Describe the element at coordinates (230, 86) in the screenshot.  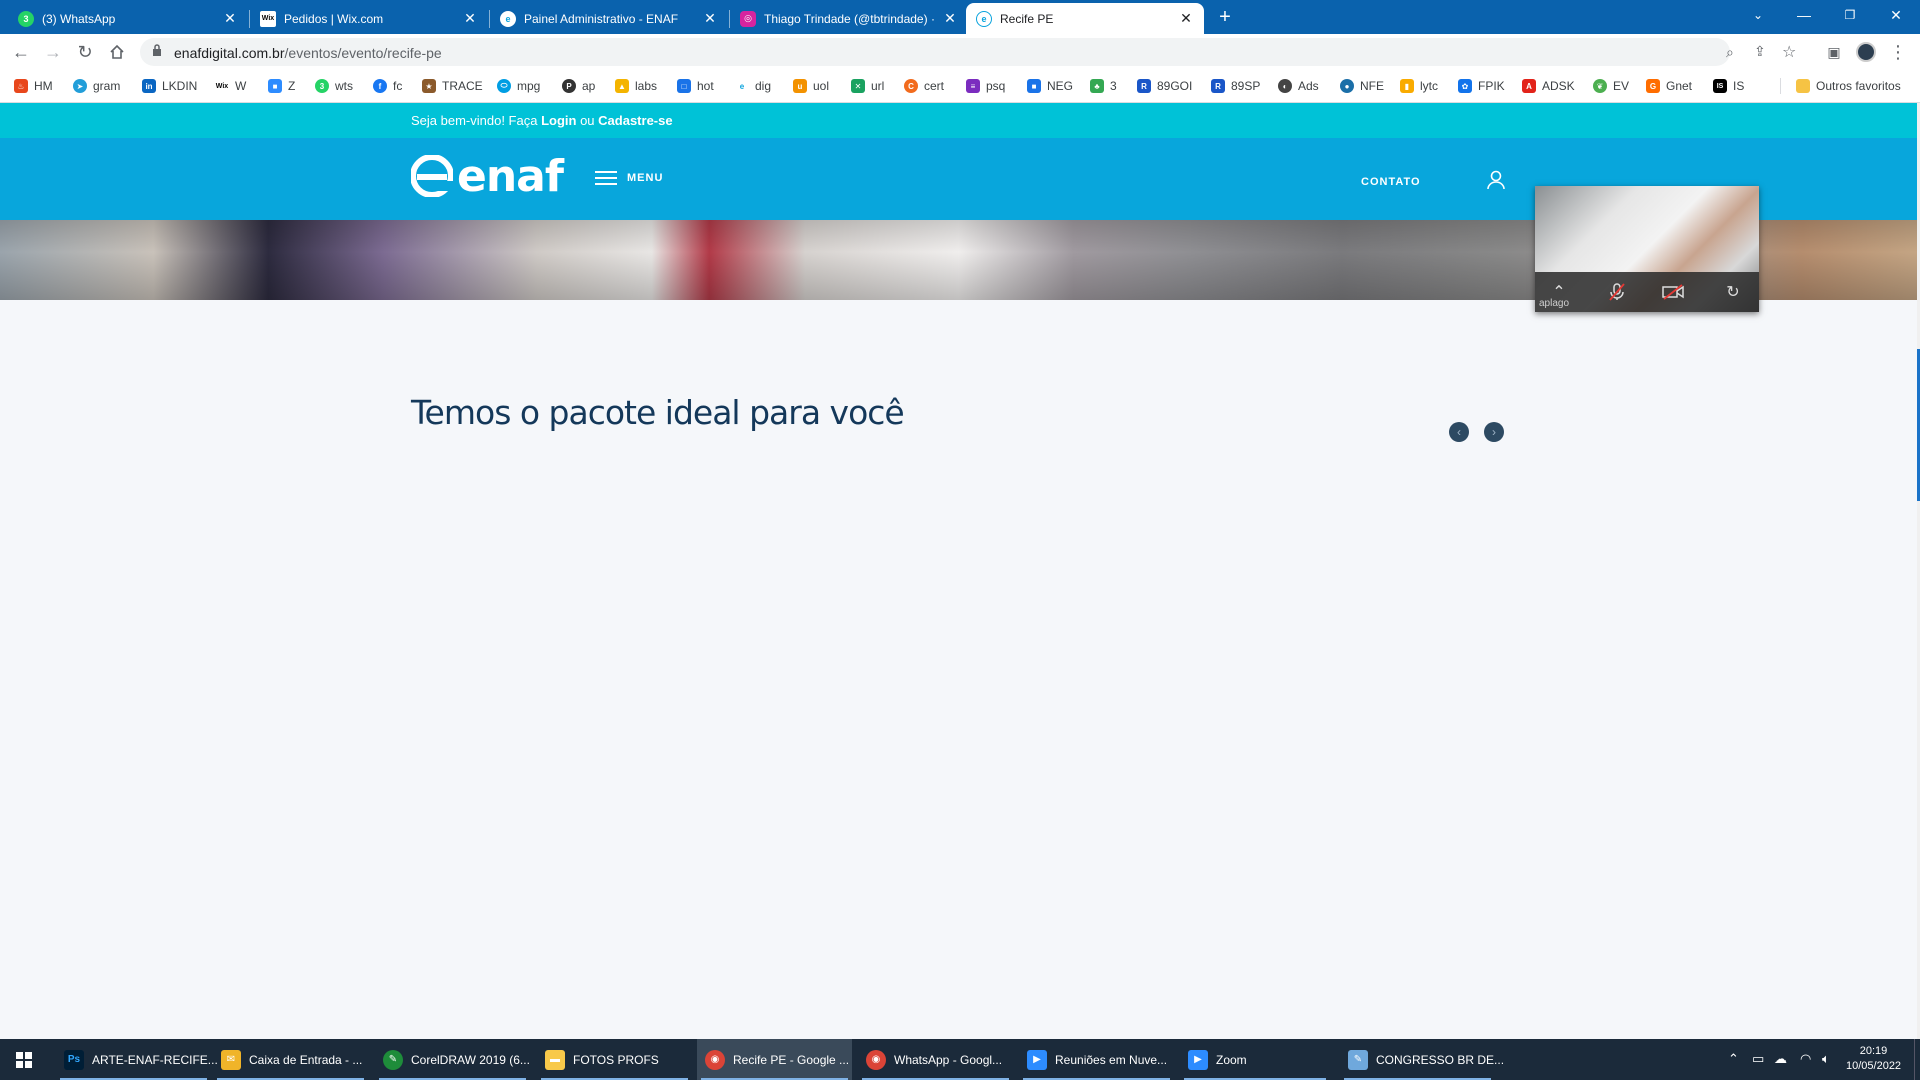
I see `bookmark-w: Wix W` at that location.